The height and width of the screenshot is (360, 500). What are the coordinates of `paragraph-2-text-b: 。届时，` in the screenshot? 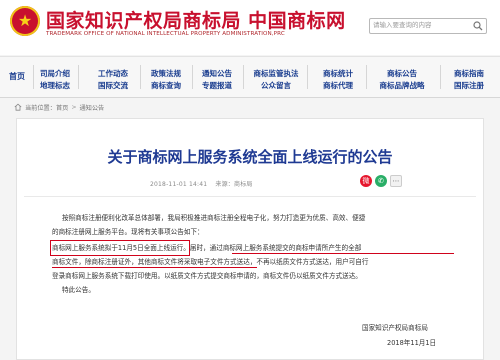 It's located at (196, 248).